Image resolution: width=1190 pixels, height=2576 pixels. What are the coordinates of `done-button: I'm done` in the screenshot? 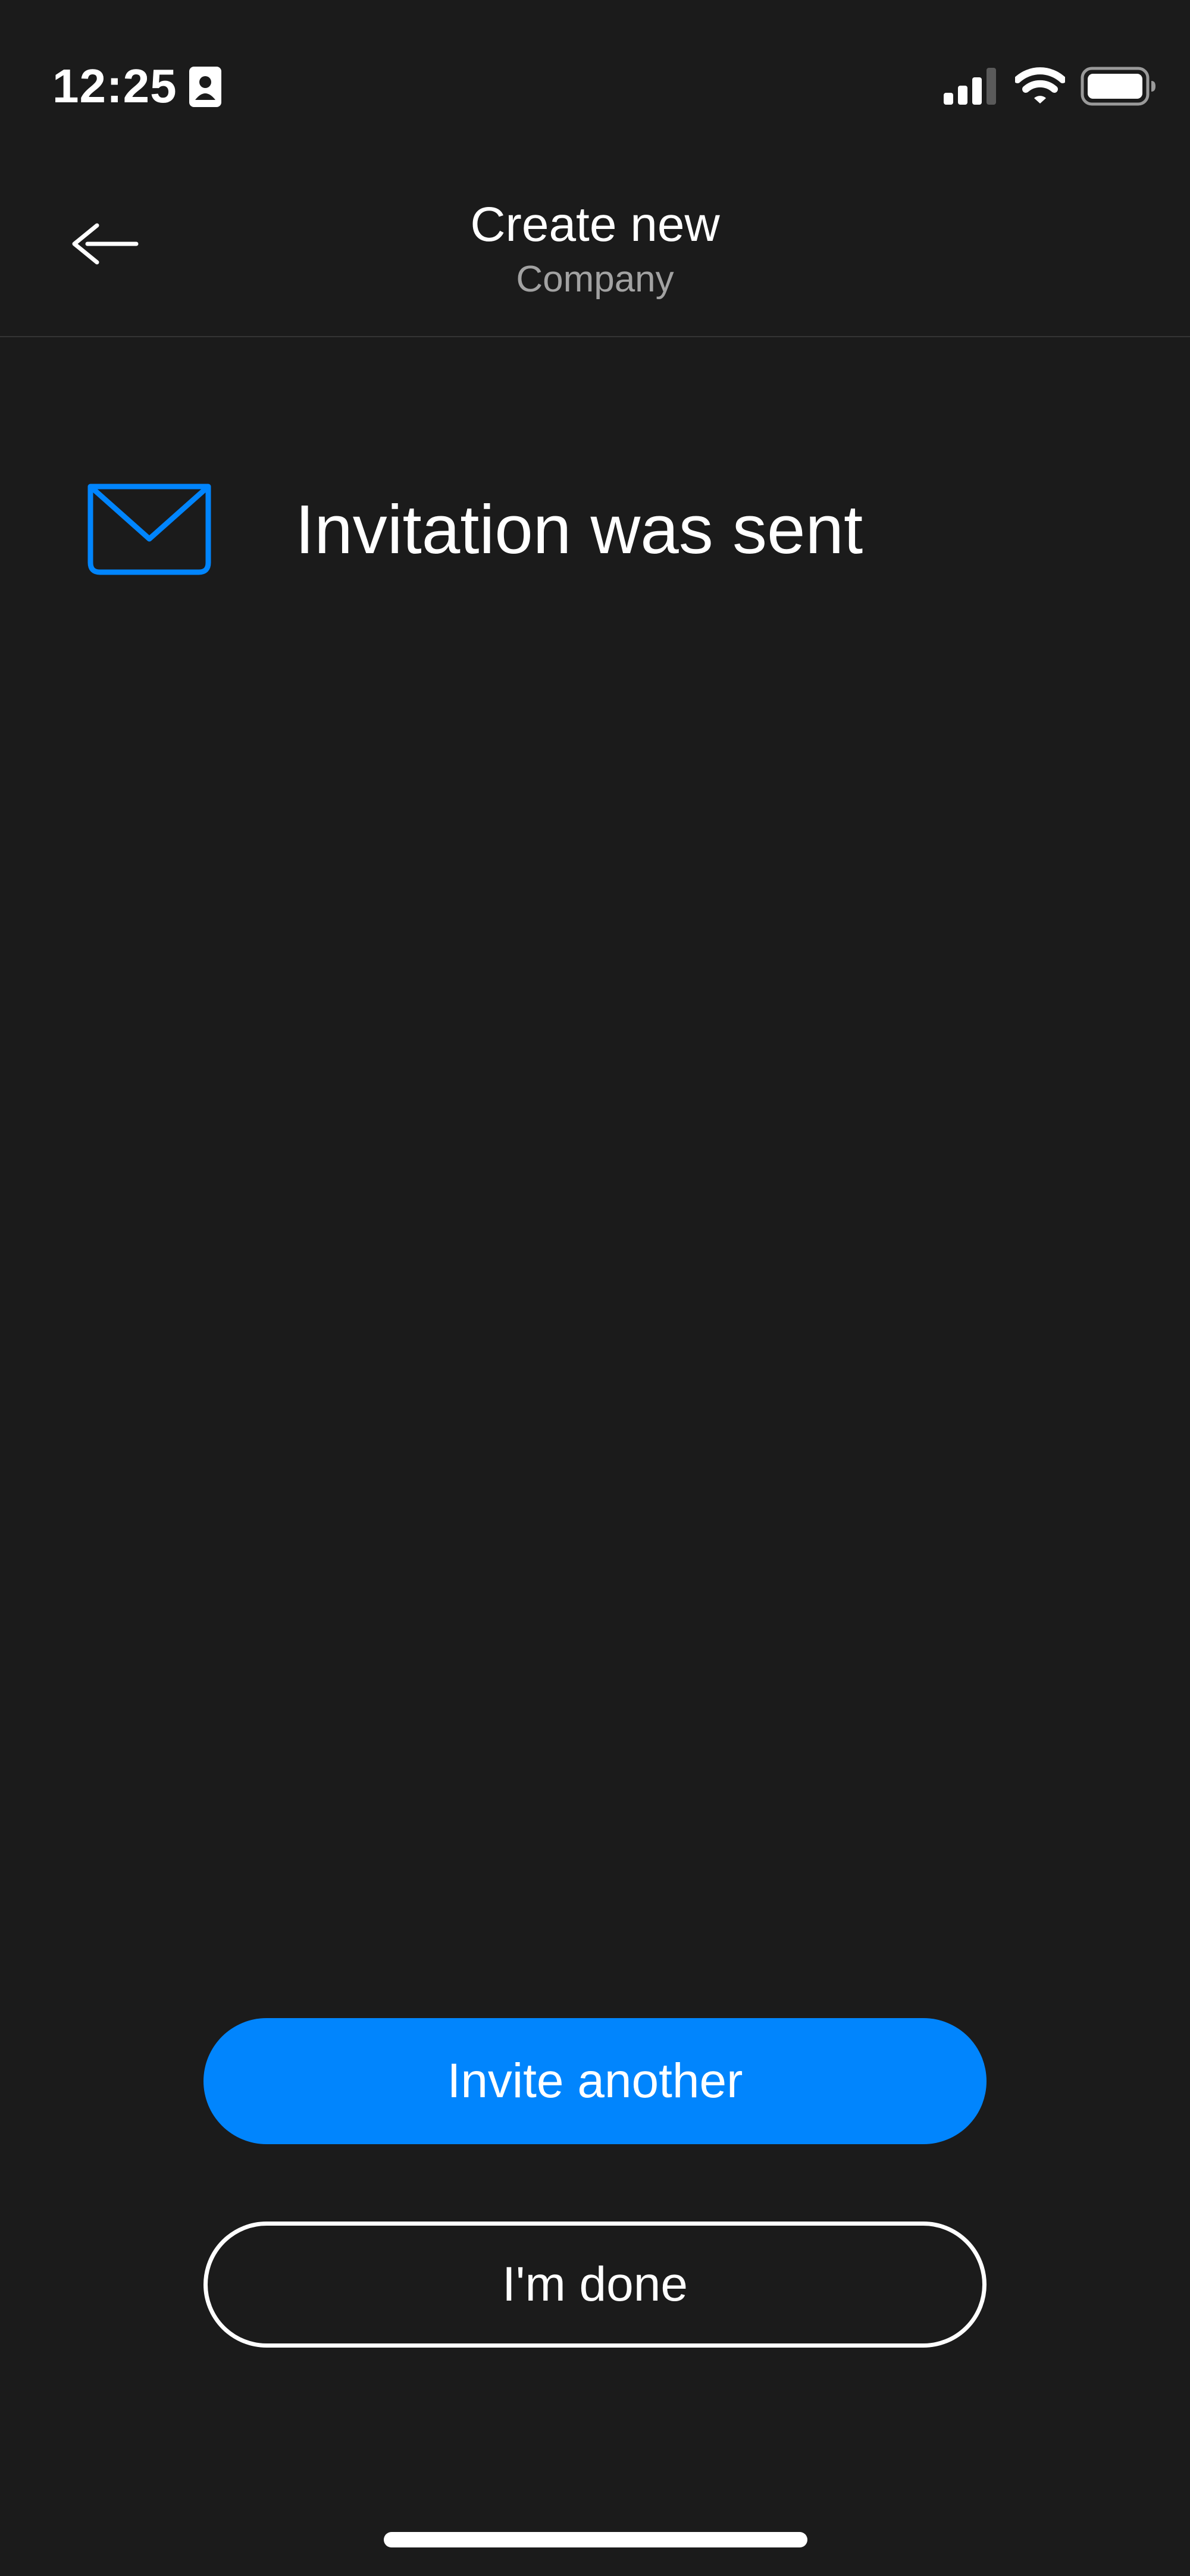 It's located at (595, 2285).